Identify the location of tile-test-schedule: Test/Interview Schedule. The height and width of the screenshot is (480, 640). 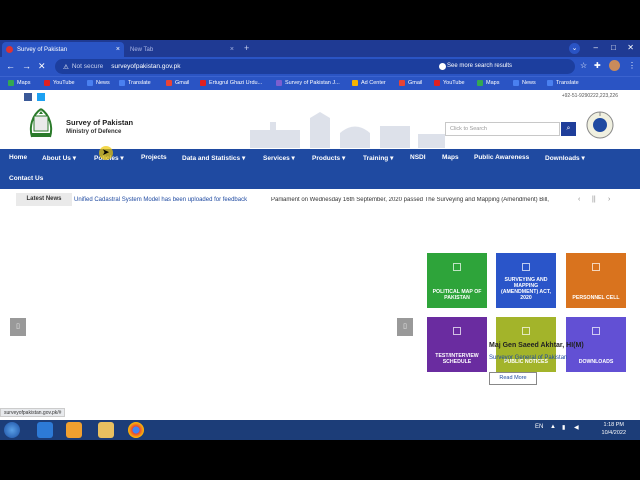
(457, 344).